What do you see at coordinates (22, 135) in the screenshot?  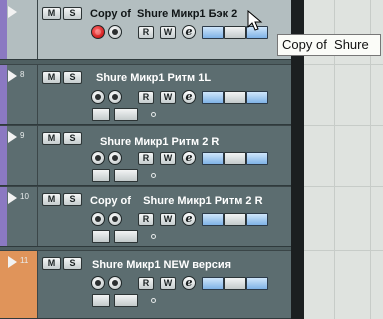 I see `track-number: 9` at bounding box center [22, 135].